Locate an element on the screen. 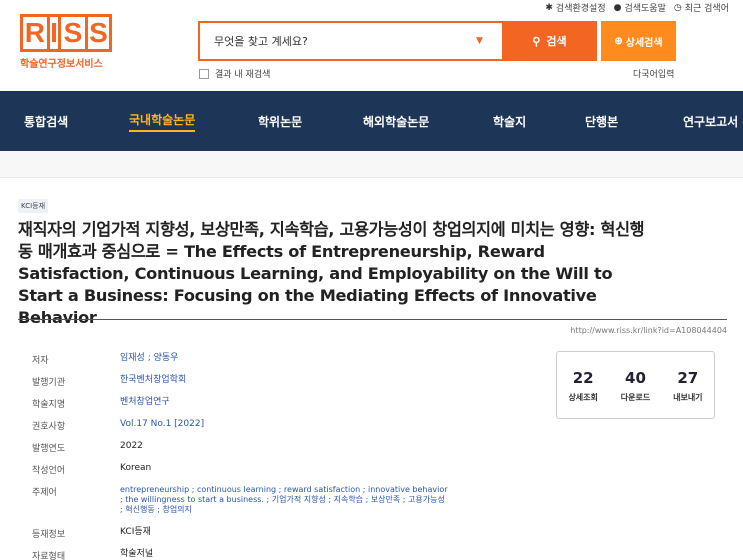 This screenshot has height=560, width=743. search-help-label: 검색도움말 is located at coordinates (645, 9).